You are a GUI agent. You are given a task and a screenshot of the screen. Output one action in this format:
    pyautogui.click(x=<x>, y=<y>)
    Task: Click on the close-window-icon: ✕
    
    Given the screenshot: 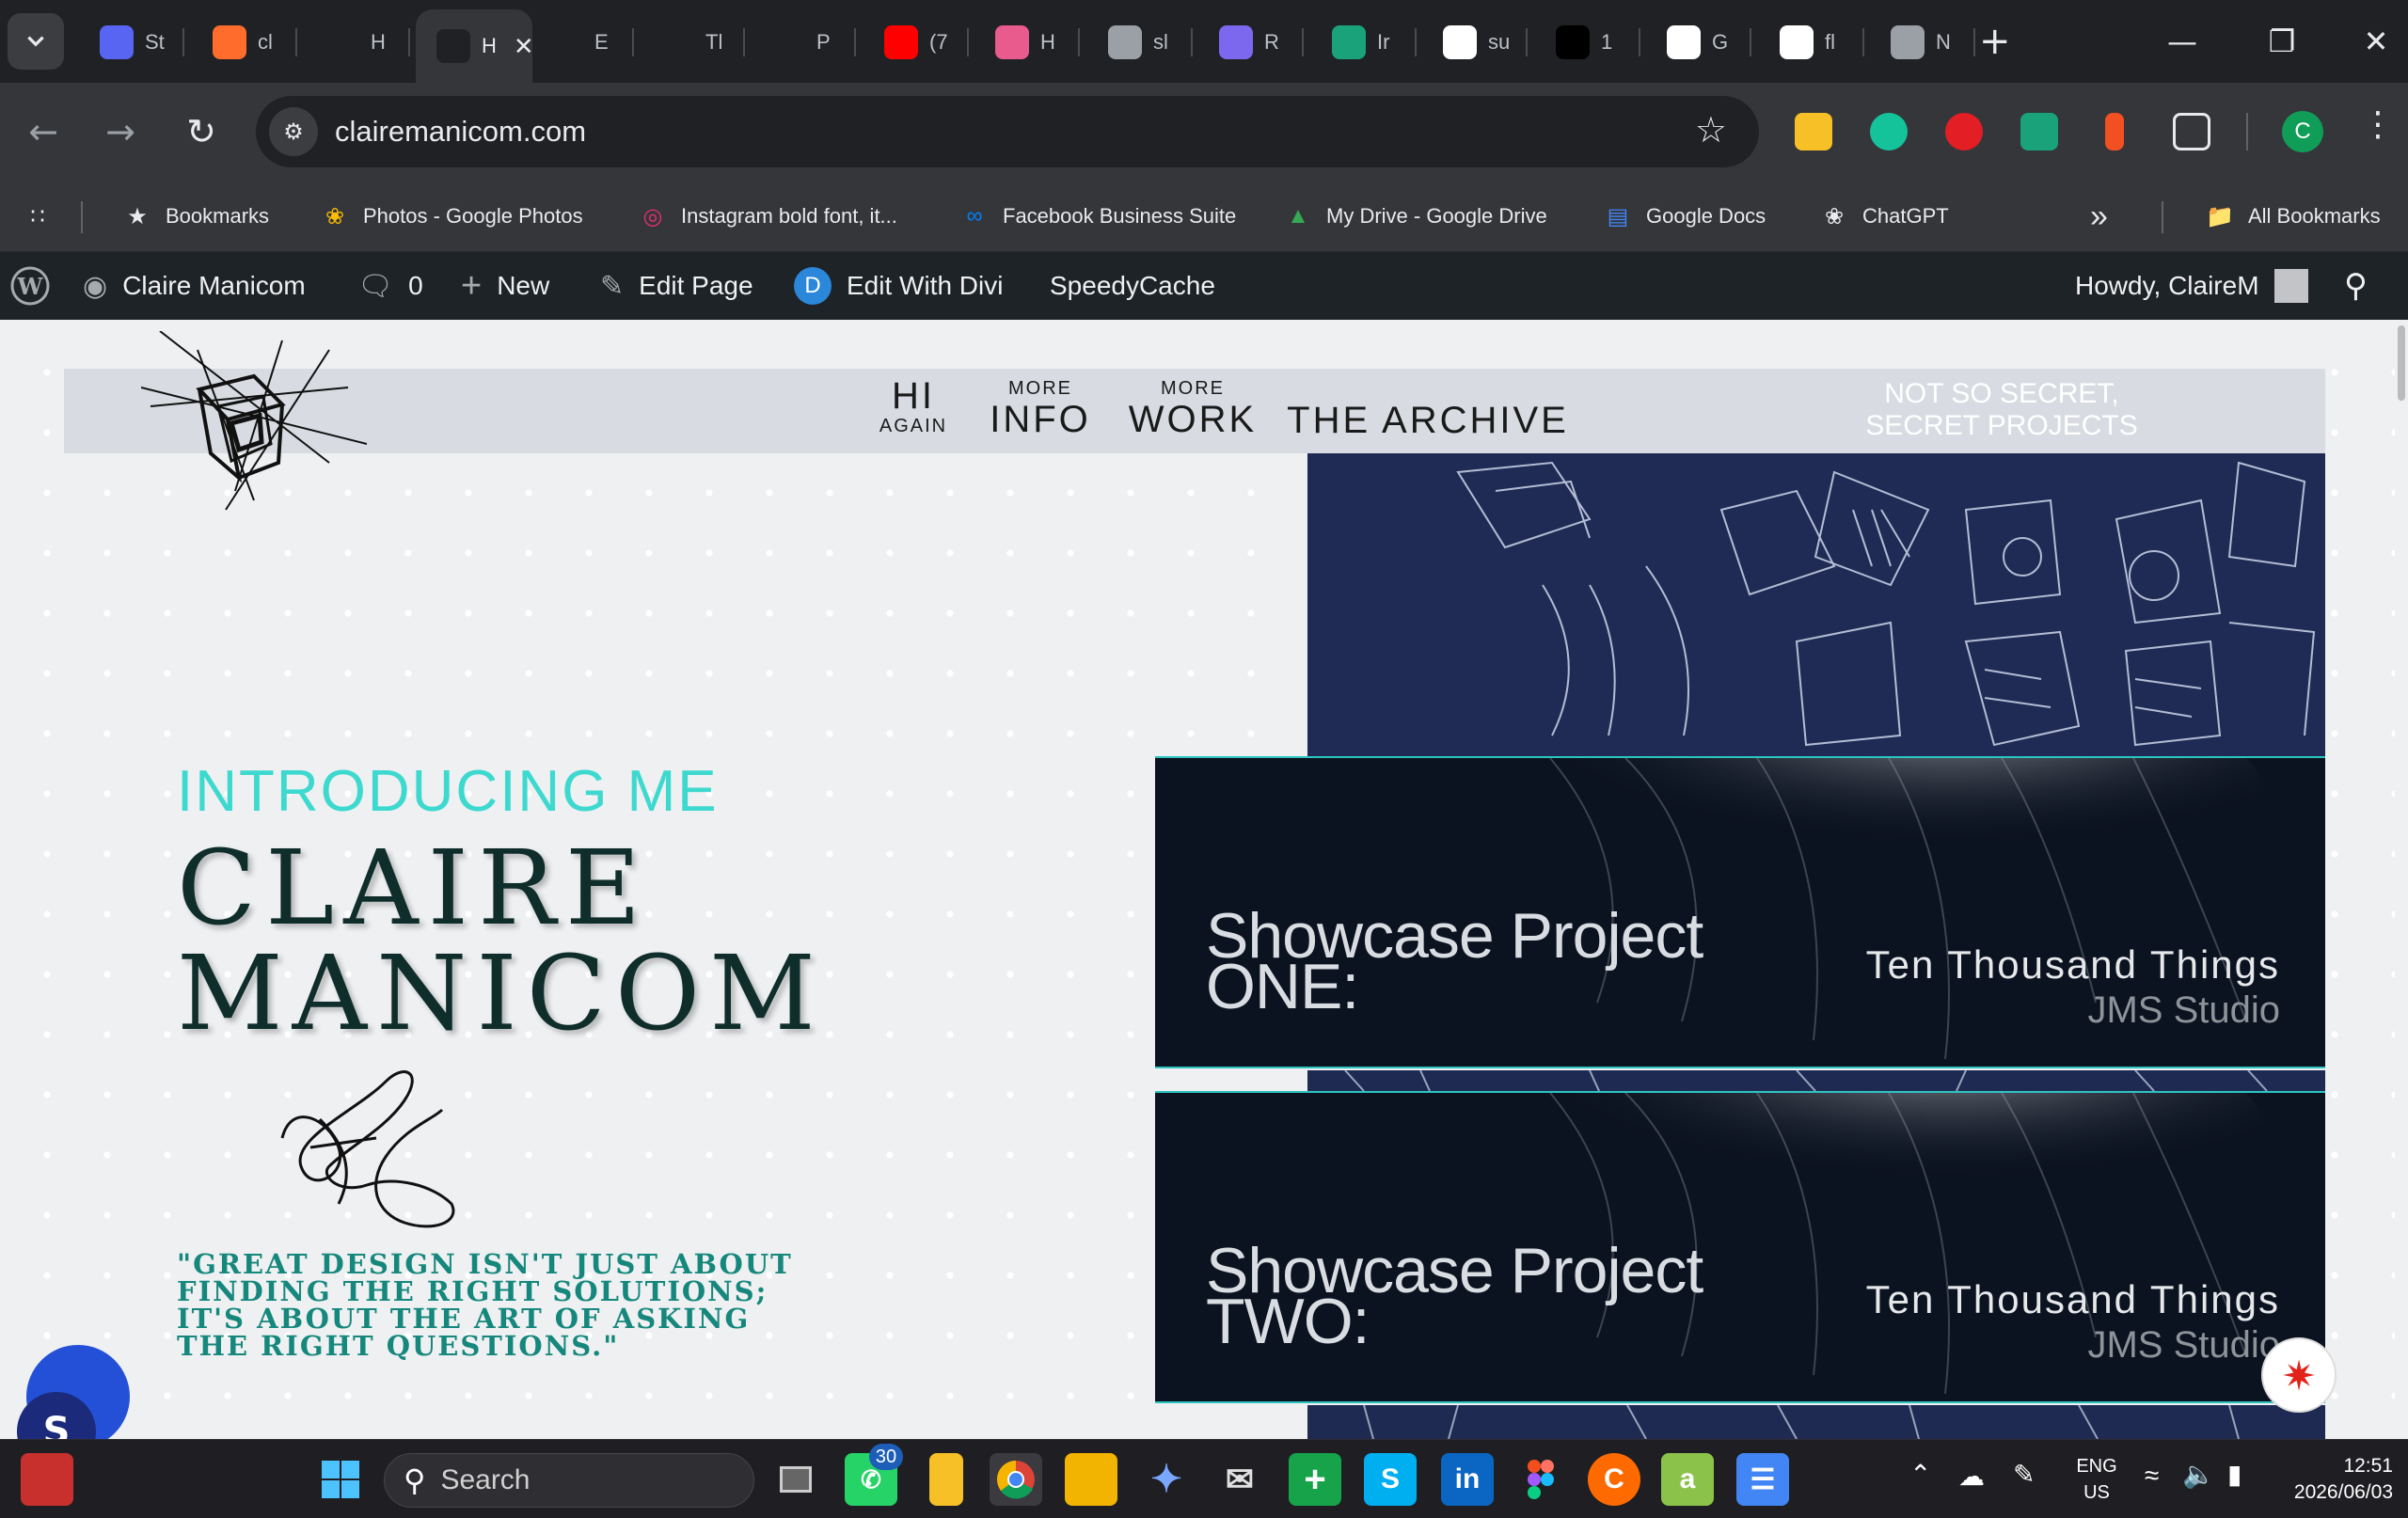 What is the action you would take?
    pyautogui.click(x=2376, y=42)
    